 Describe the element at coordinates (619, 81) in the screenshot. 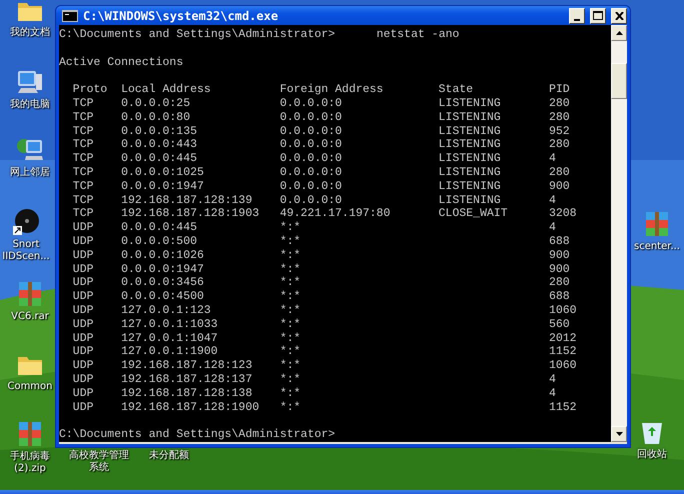

I see `scrollbar-thumb` at that location.